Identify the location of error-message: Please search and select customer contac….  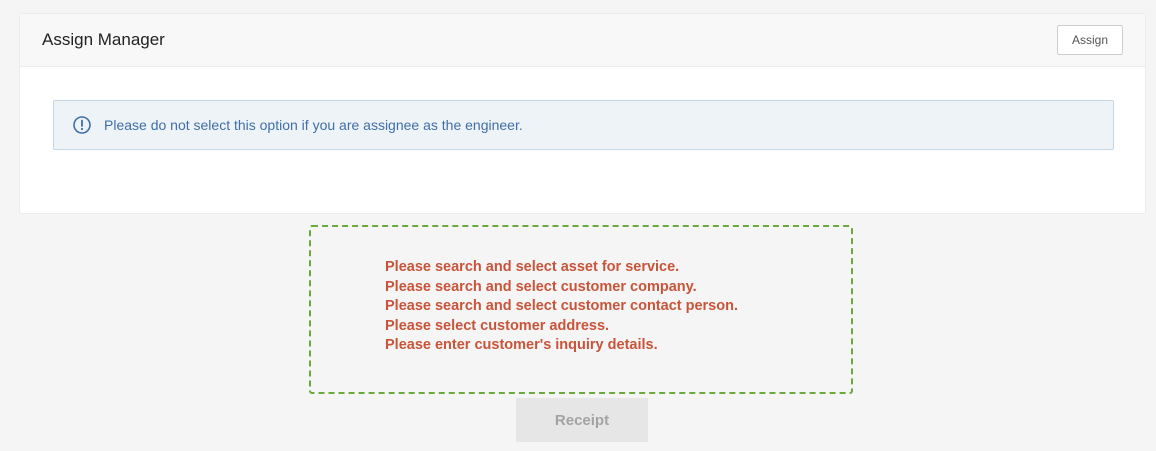
(561, 306).